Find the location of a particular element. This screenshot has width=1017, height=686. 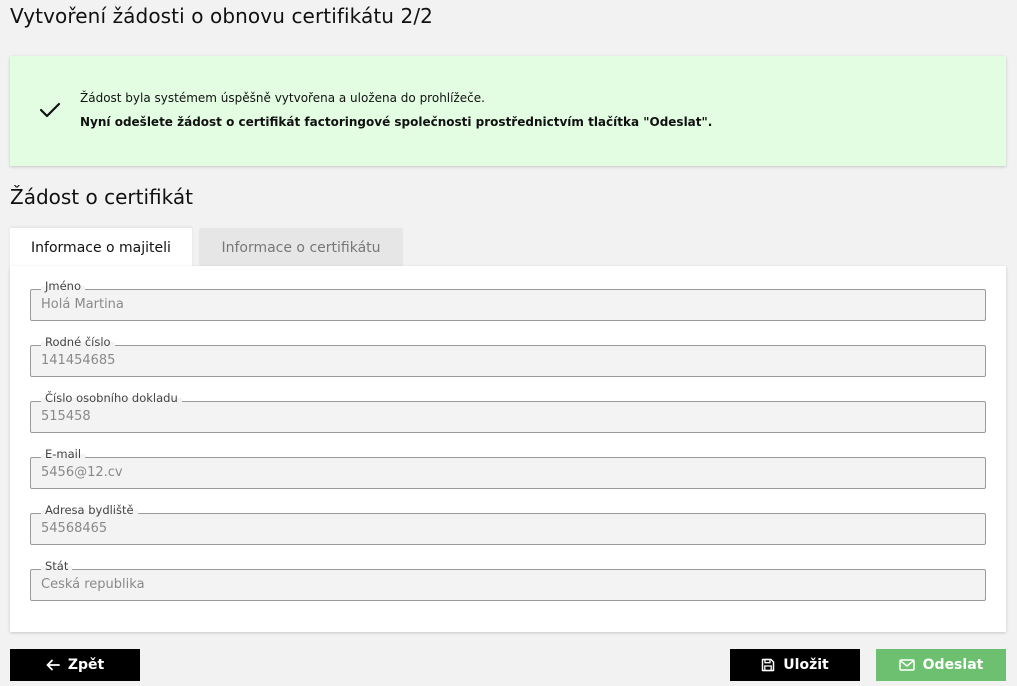

name-label: Jméno is located at coordinates (63, 286).